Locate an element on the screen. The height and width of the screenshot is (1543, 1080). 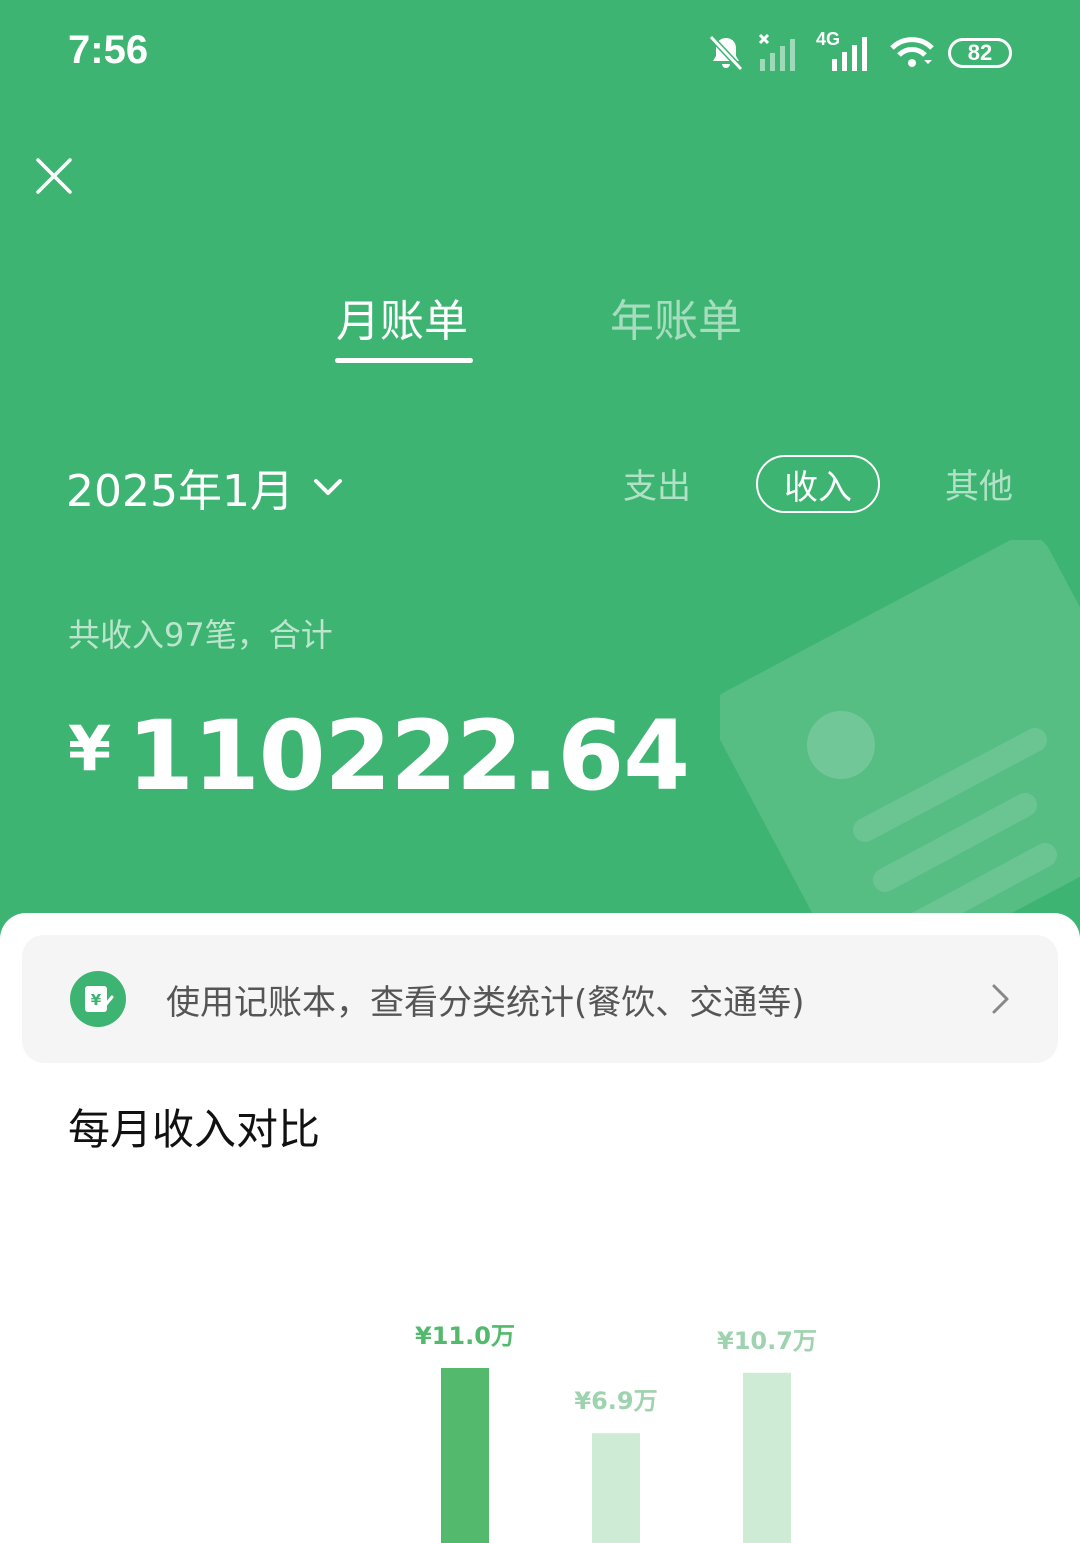
signal-4g-icon: 4G is located at coordinates (846, 51).